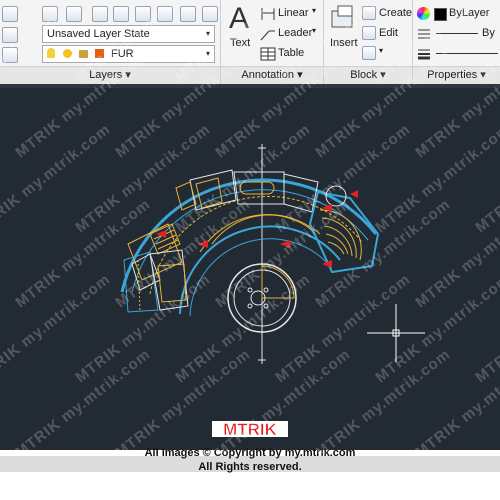  I want to click on layer-state-dropdown: Unsaved Layer State ▾, so click(128, 34).